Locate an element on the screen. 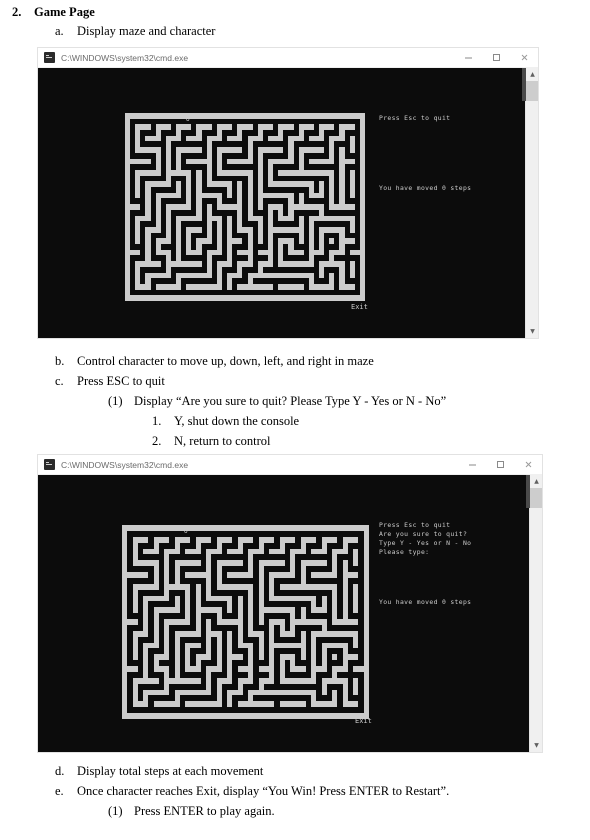  outline-text: Press ENTER to play again. is located at coordinates (204, 811).